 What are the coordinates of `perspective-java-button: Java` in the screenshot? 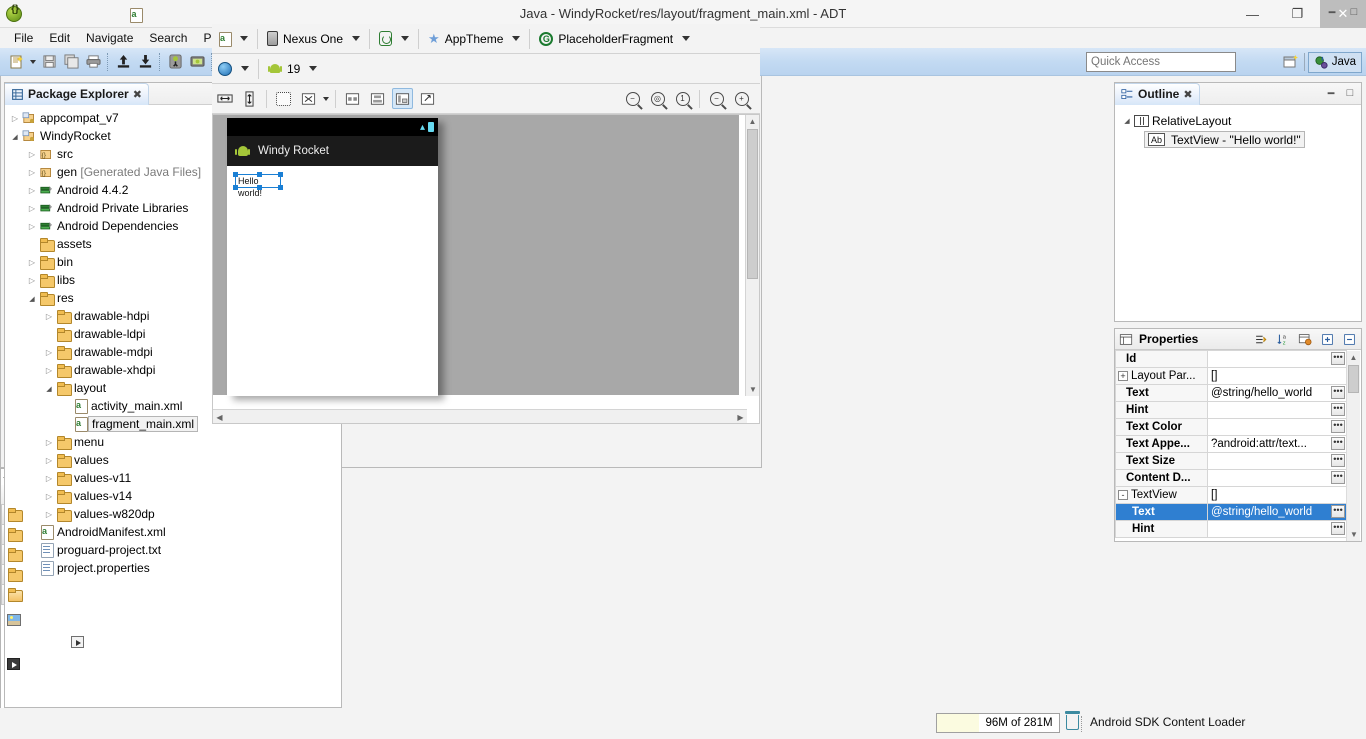 It's located at (1334, 62).